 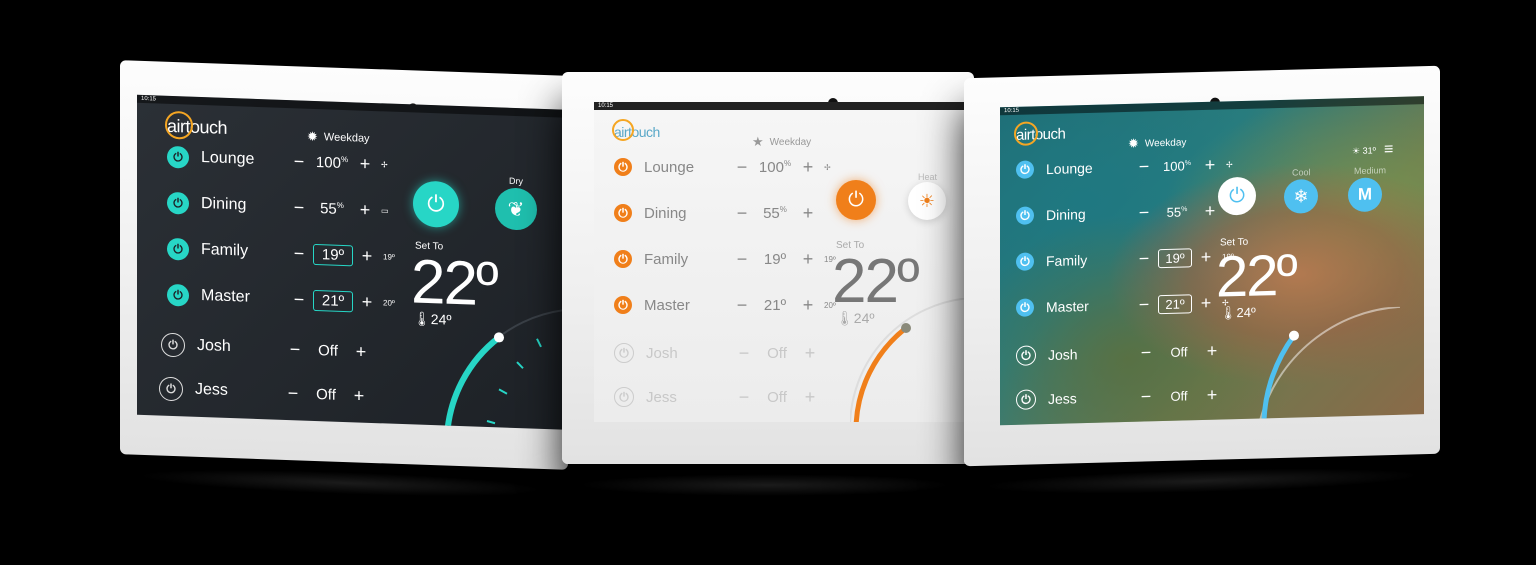 I want to click on mode-button-heat: ☀, so click(x=927, y=201).